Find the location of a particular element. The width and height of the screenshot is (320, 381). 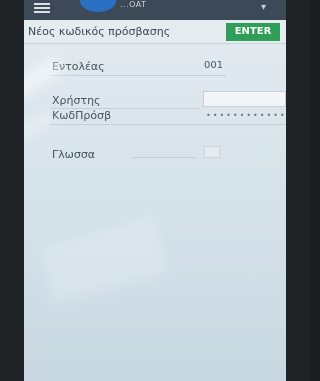

user-label: Χρήστης is located at coordinates (76, 100).